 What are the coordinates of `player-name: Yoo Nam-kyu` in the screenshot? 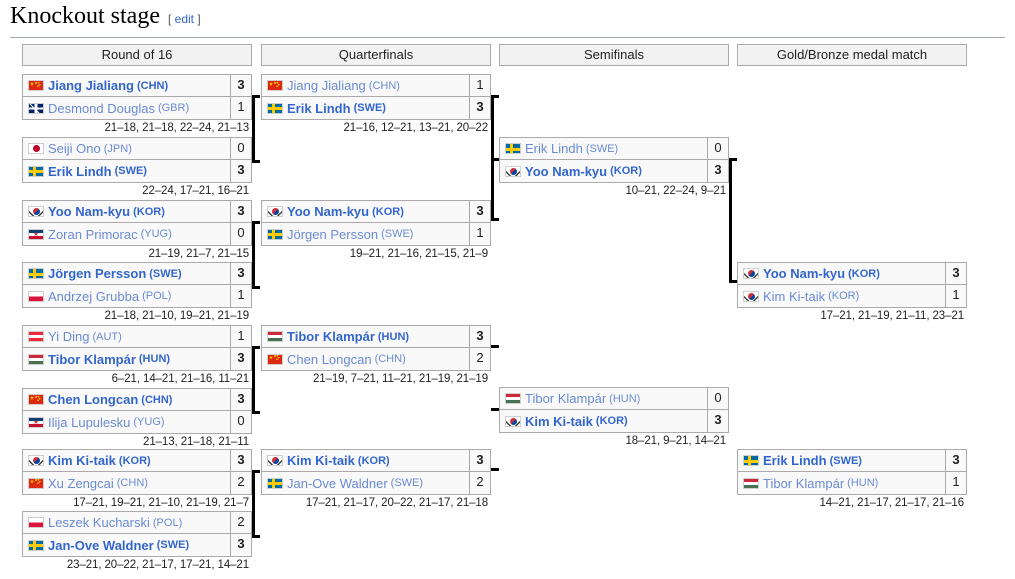 It's located at (804, 273).